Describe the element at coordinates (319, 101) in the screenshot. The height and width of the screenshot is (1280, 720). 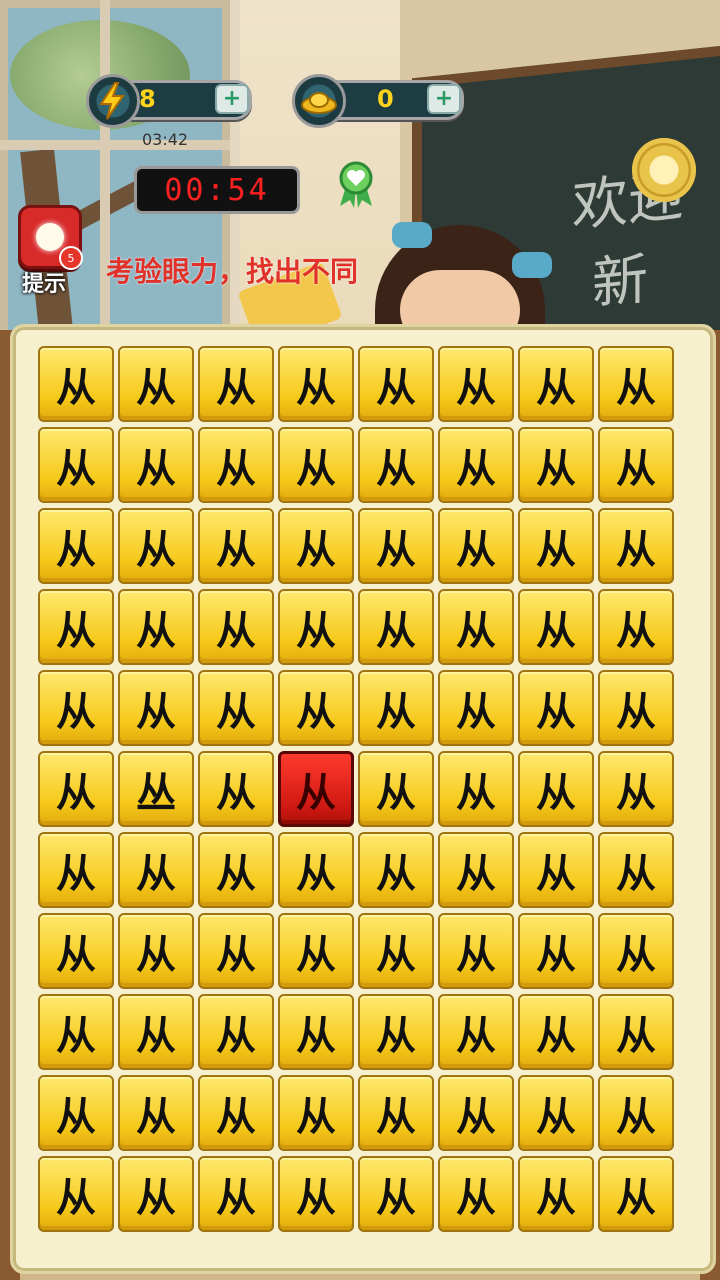
I see `gold-ingot-icon` at that location.